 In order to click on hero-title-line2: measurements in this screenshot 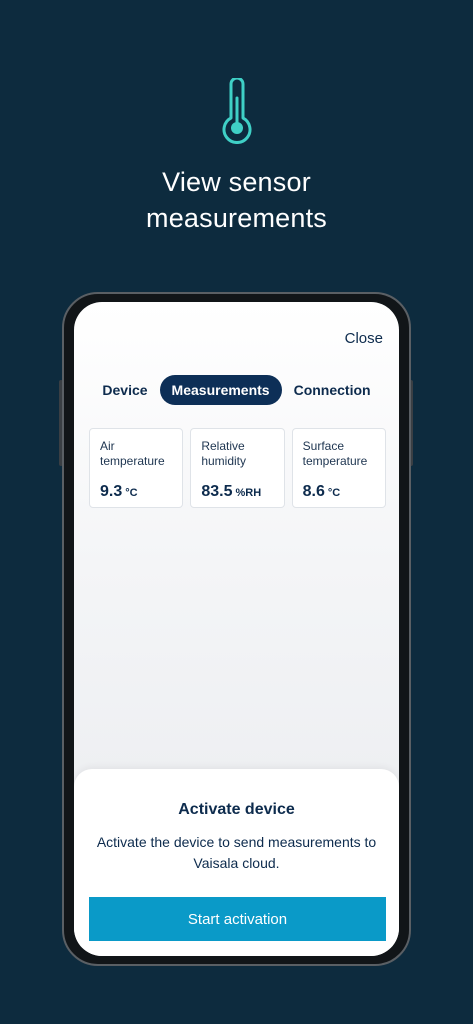, I will do `click(236, 218)`.